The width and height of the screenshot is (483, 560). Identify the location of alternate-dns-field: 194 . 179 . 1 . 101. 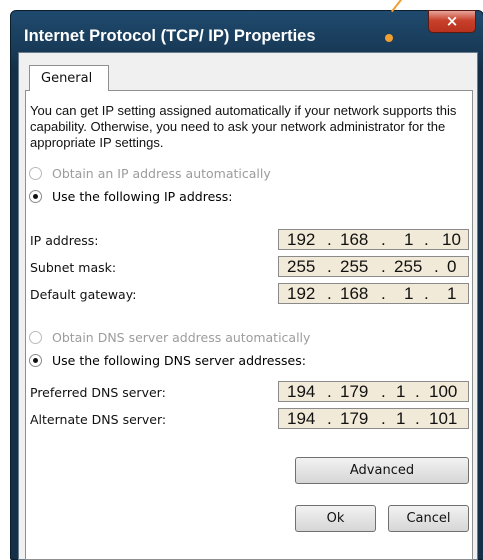
(373, 418).